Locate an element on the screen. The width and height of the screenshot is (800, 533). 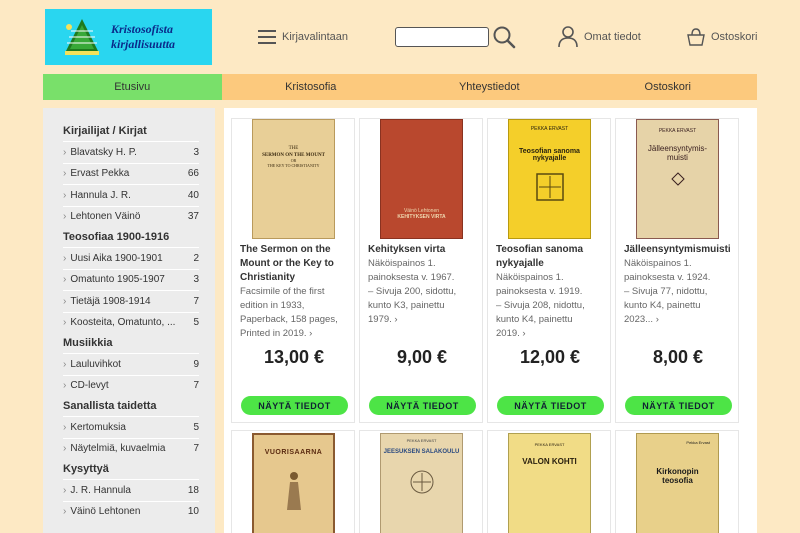
product-cover: PEKKA ERVAST Teosofian sanoma nykyajalle is located at coordinates (549, 179).